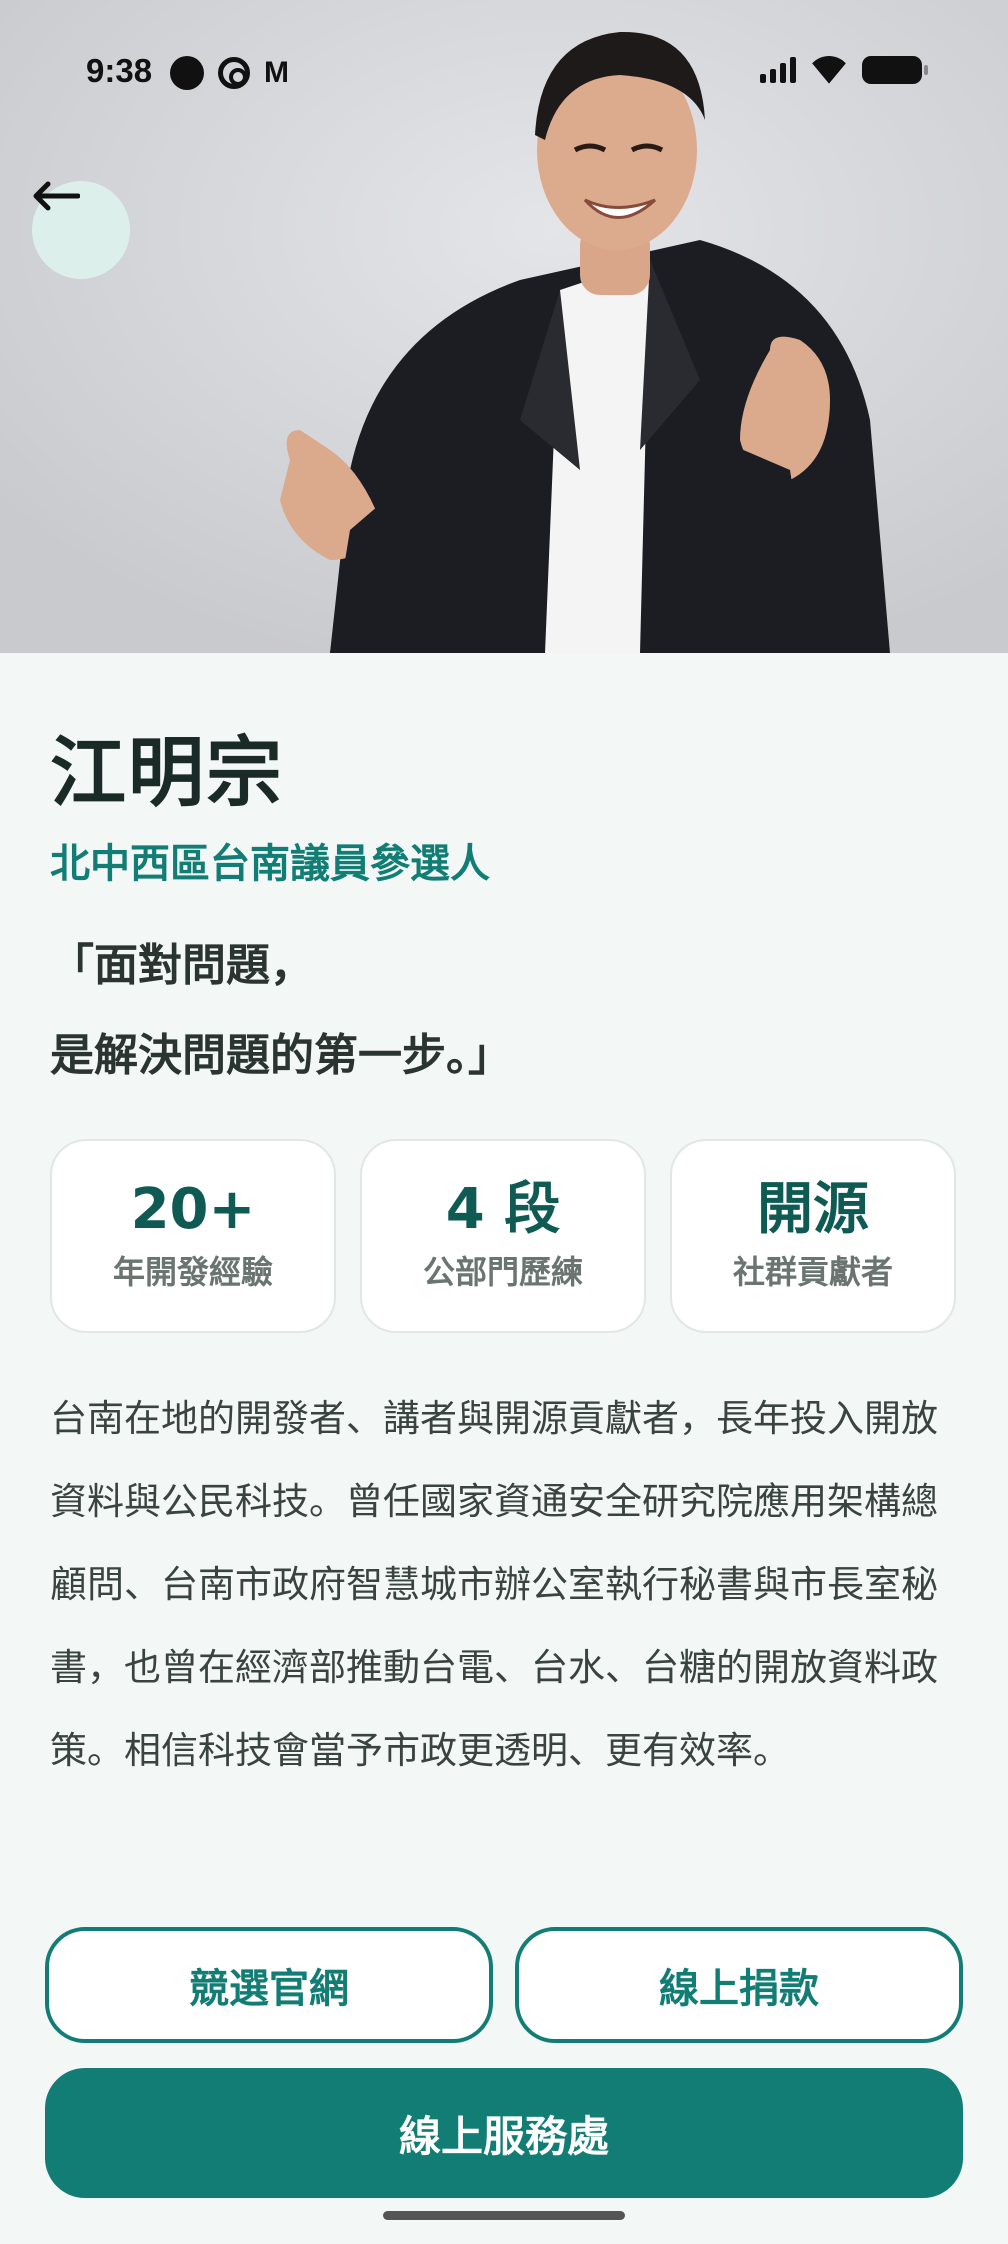  Describe the element at coordinates (504, 2133) in the screenshot. I see `online-service-office-button: 線上服務處` at that location.